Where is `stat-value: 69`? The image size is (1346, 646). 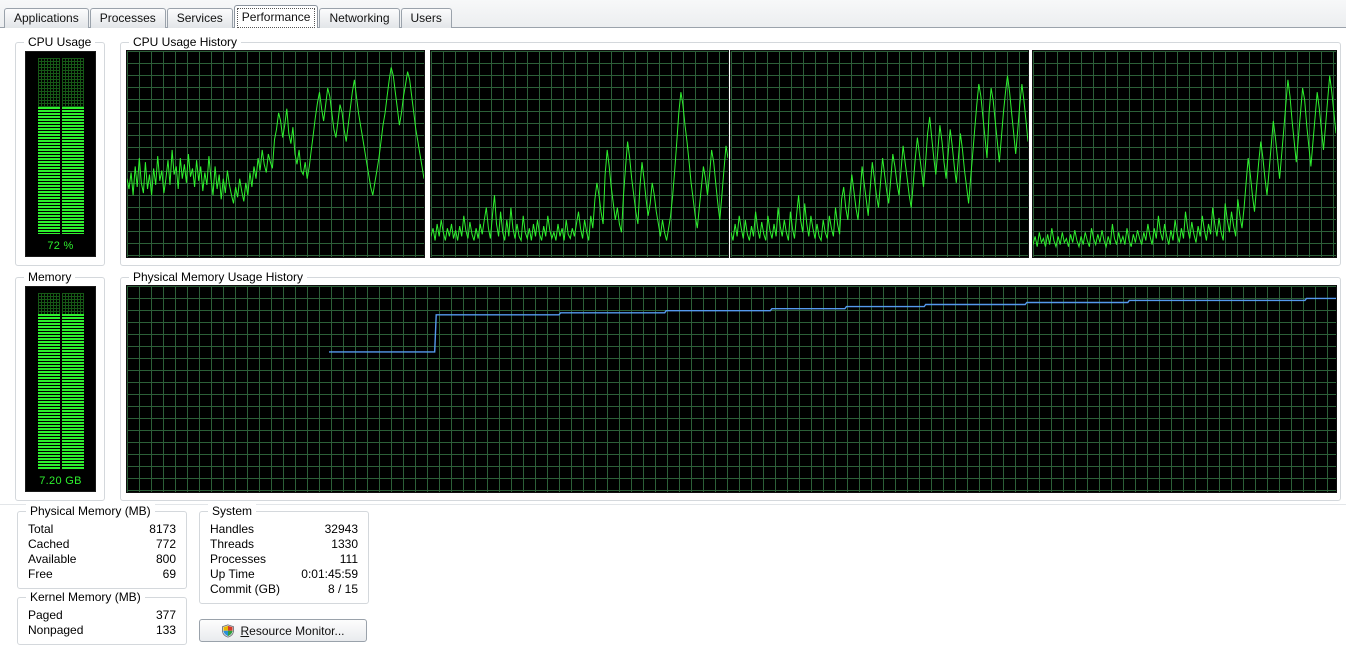 stat-value: 69 is located at coordinates (169, 574).